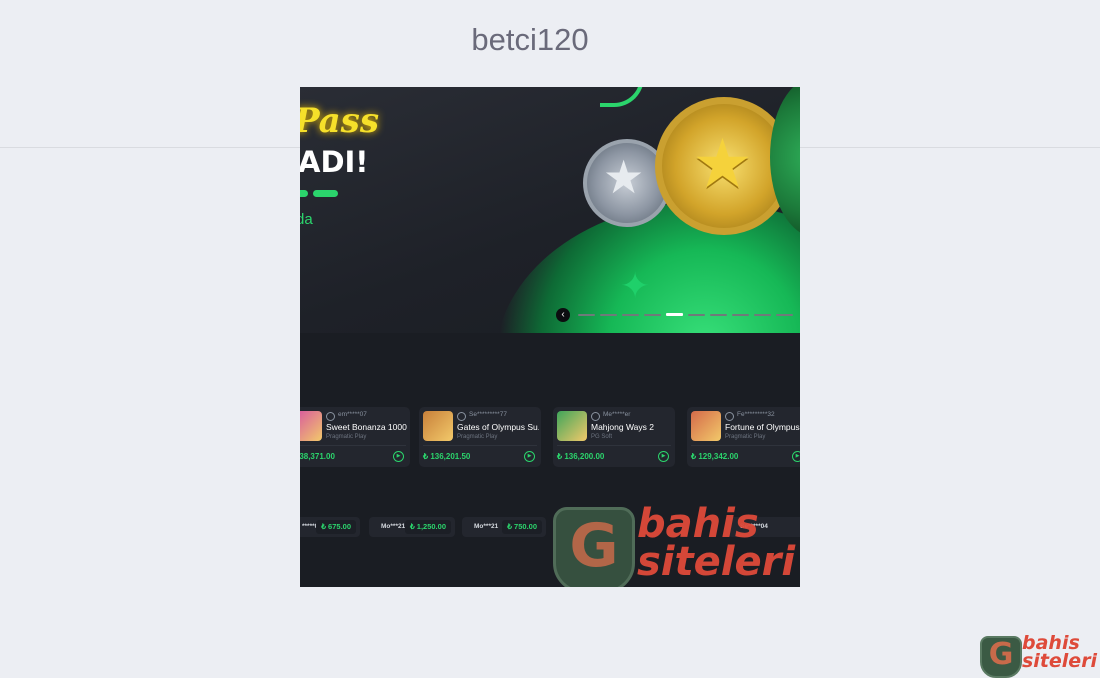 This screenshot has height=678, width=1100. I want to click on green-star-icon: ✦, so click(635, 286).